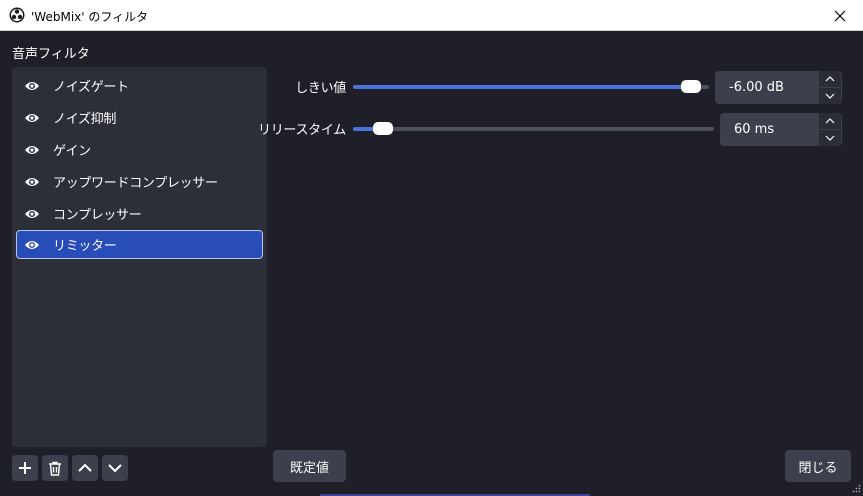 The width and height of the screenshot is (863, 496). I want to click on release-time-value: 60 ms, so click(747, 129).